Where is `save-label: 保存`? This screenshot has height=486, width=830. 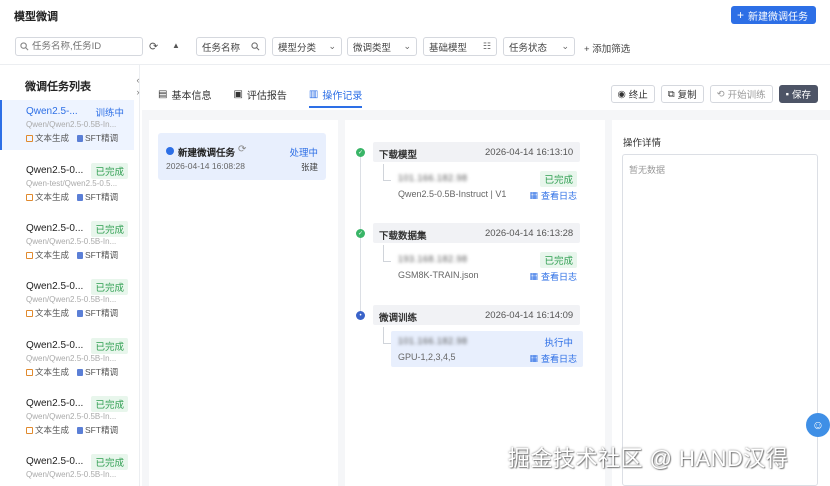 save-label: 保存 is located at coordinates (801, 95).